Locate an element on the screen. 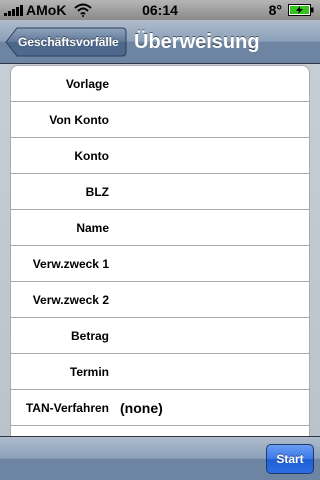  back-button-label: Geschäftsvorfälle is located at coordinates (68, 42).